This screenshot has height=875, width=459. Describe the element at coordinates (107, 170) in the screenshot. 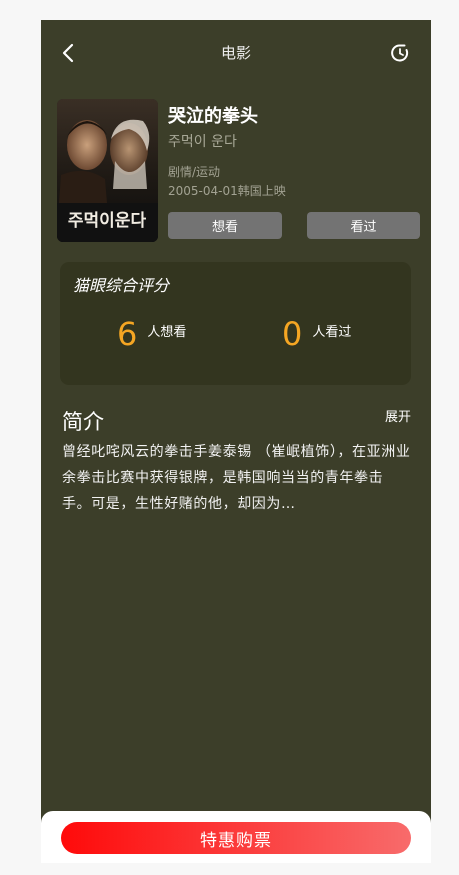

I see `movie-poster: 주먹이운다` at that location.